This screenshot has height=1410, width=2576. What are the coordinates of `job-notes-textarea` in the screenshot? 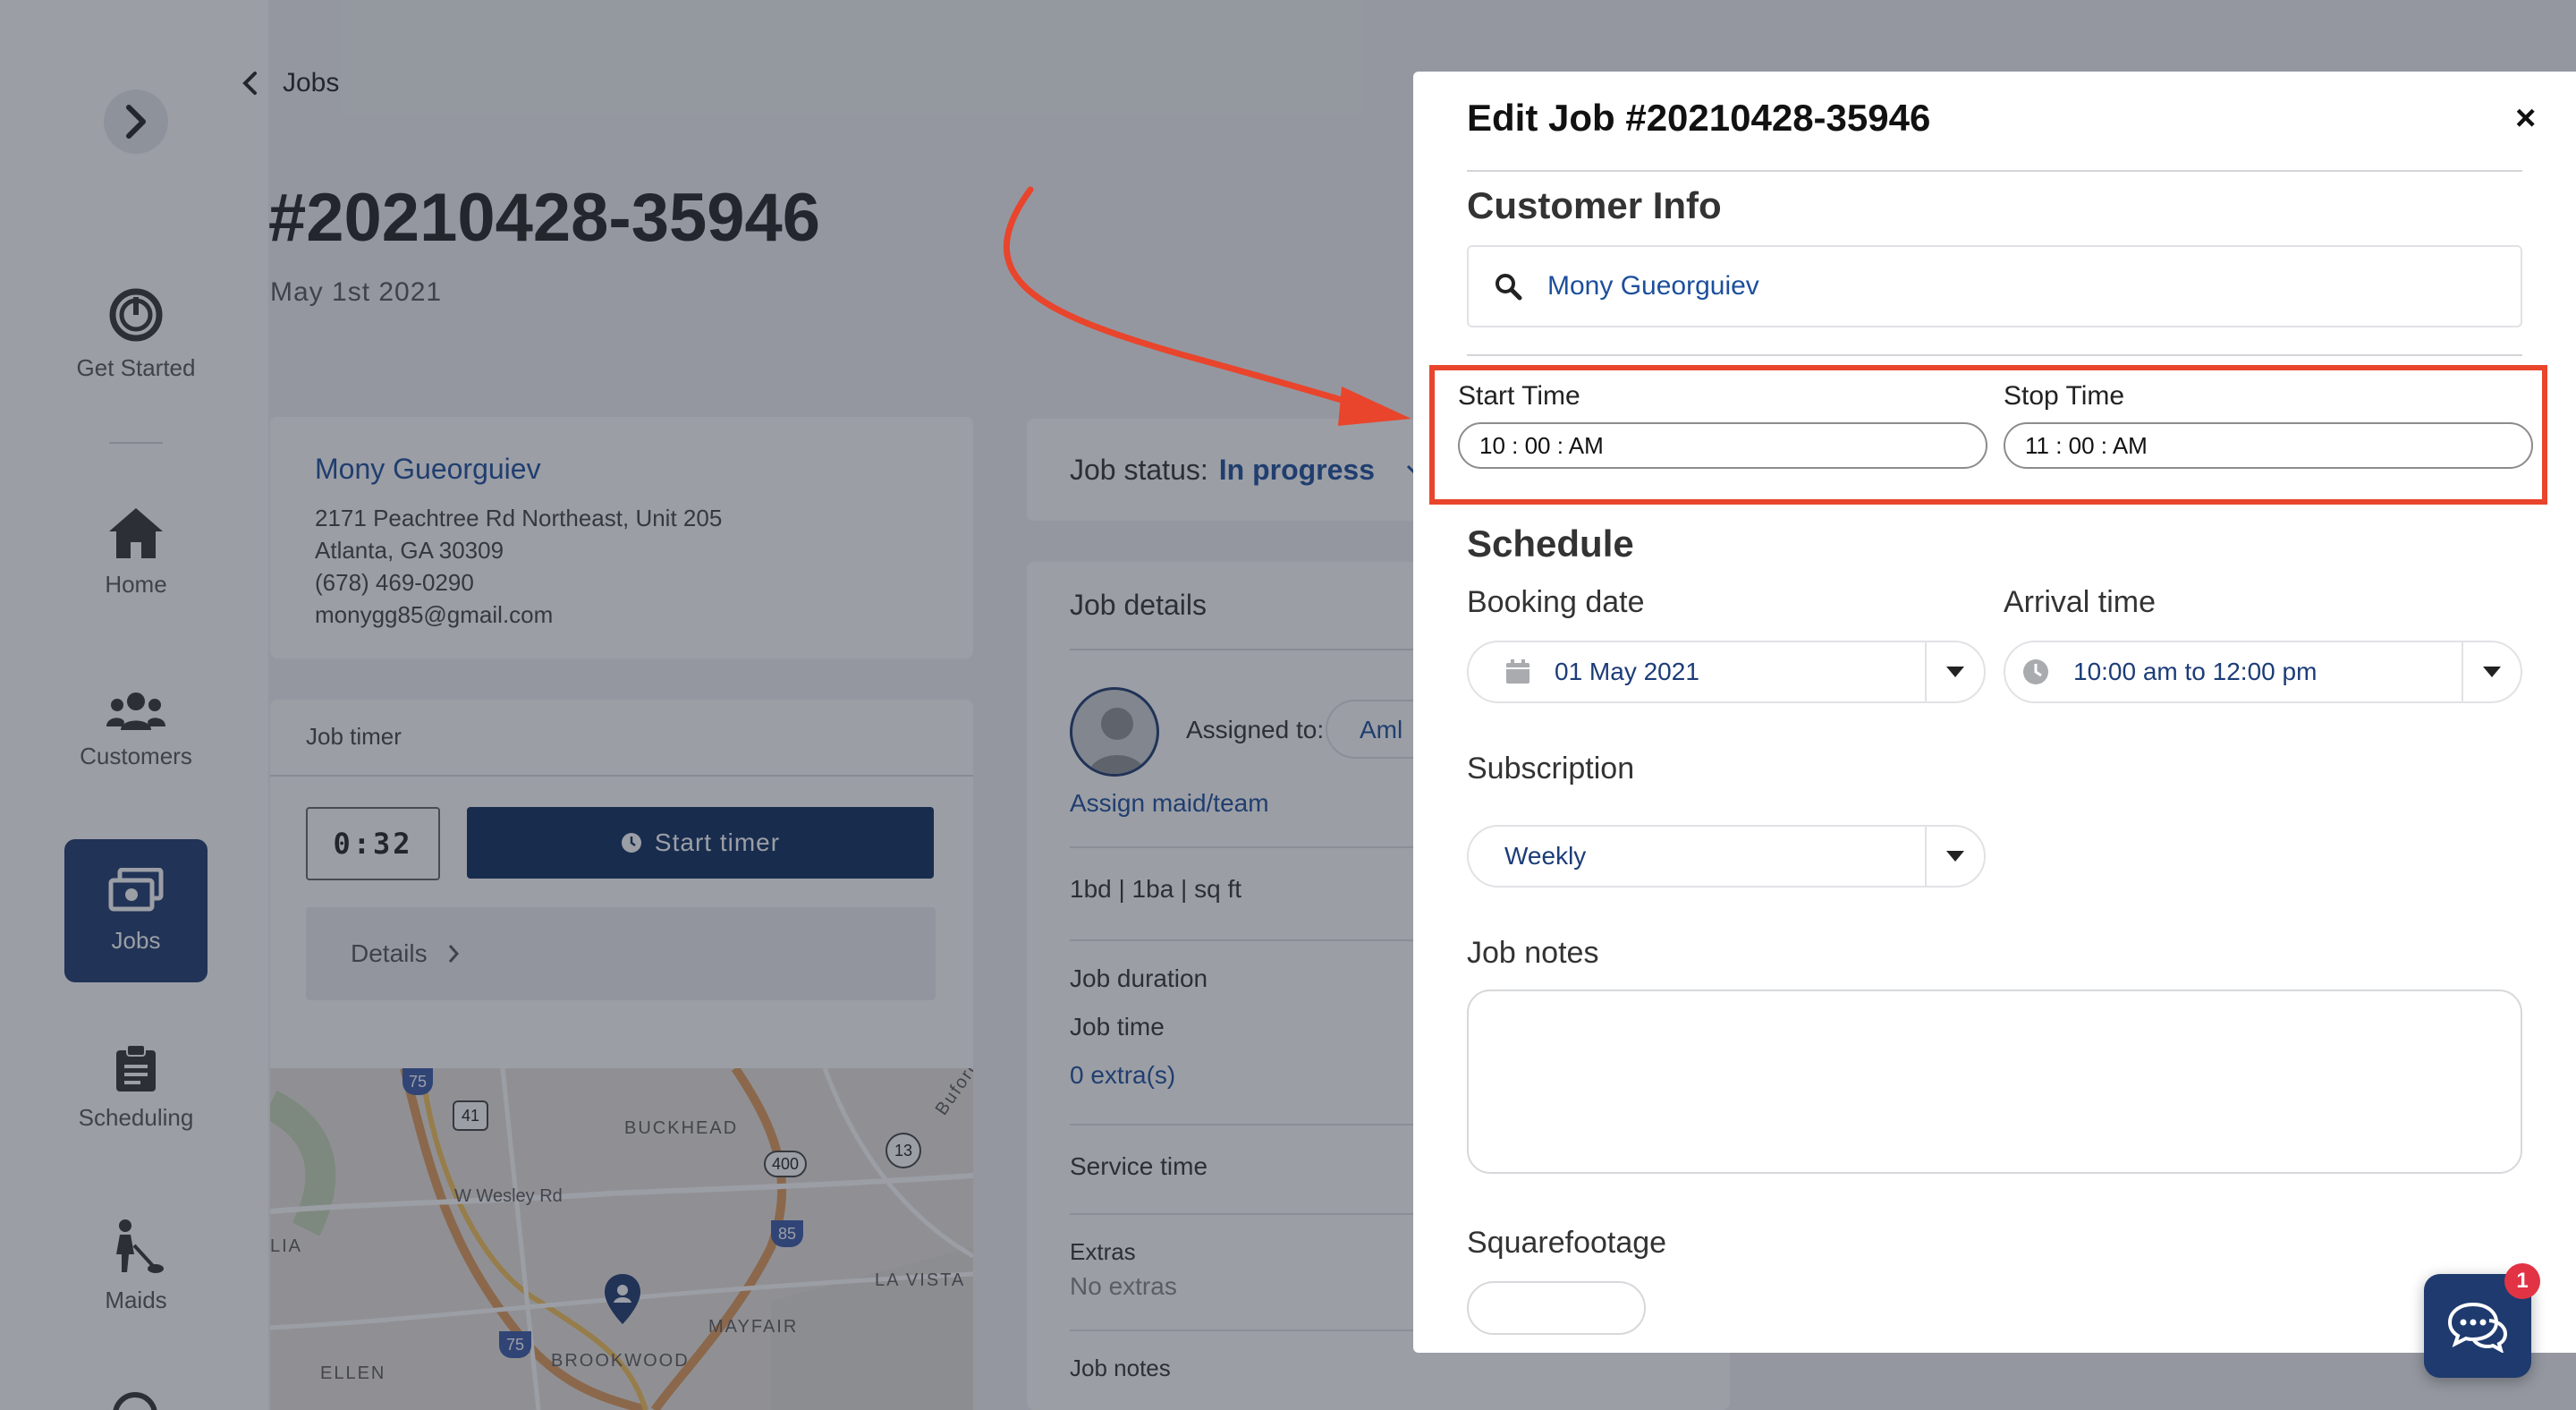 It's located at (1994, 1082).